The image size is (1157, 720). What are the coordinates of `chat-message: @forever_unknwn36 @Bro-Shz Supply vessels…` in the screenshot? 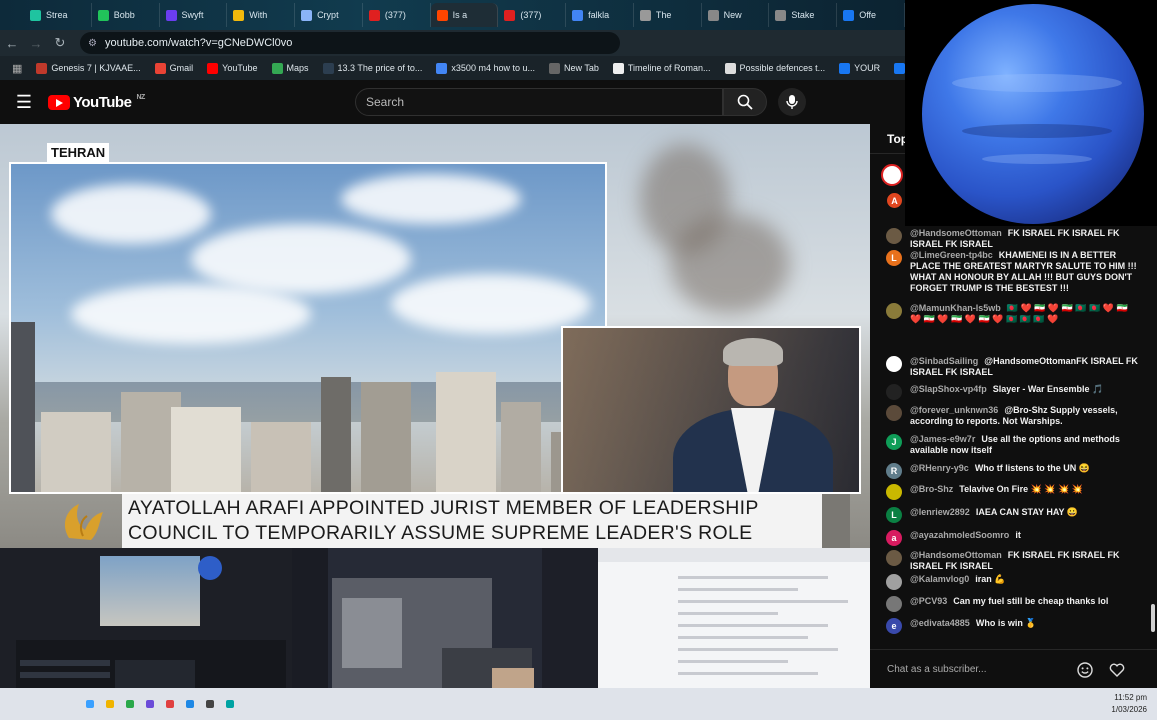 It's located at (1013, 416).